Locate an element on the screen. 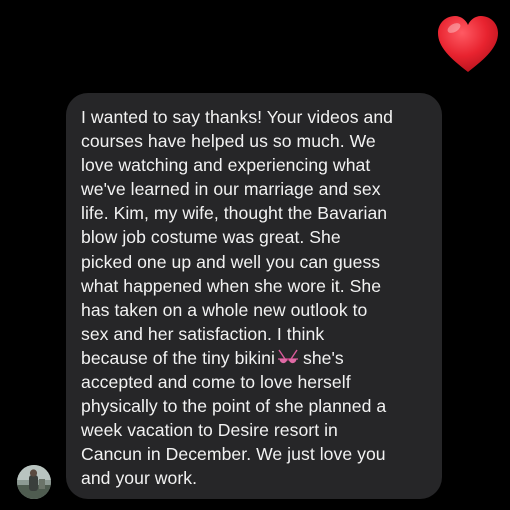  message-line: Cancun in December. We just love you is located at coordinates (233, 454).